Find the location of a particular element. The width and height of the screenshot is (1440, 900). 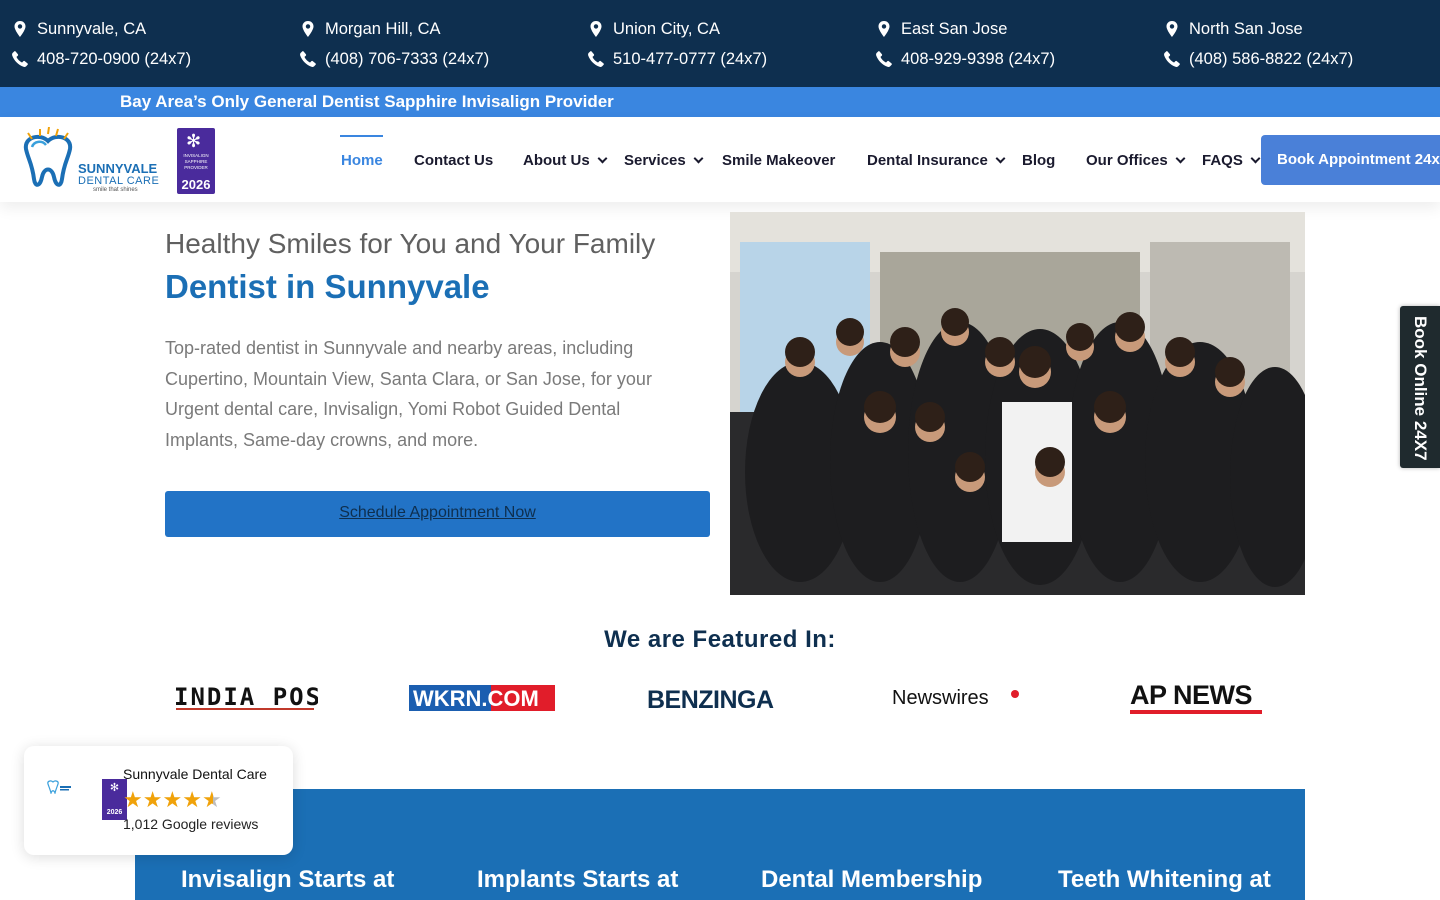

apnews-logo: AP NEWS is located at coordinates (1196, 697).